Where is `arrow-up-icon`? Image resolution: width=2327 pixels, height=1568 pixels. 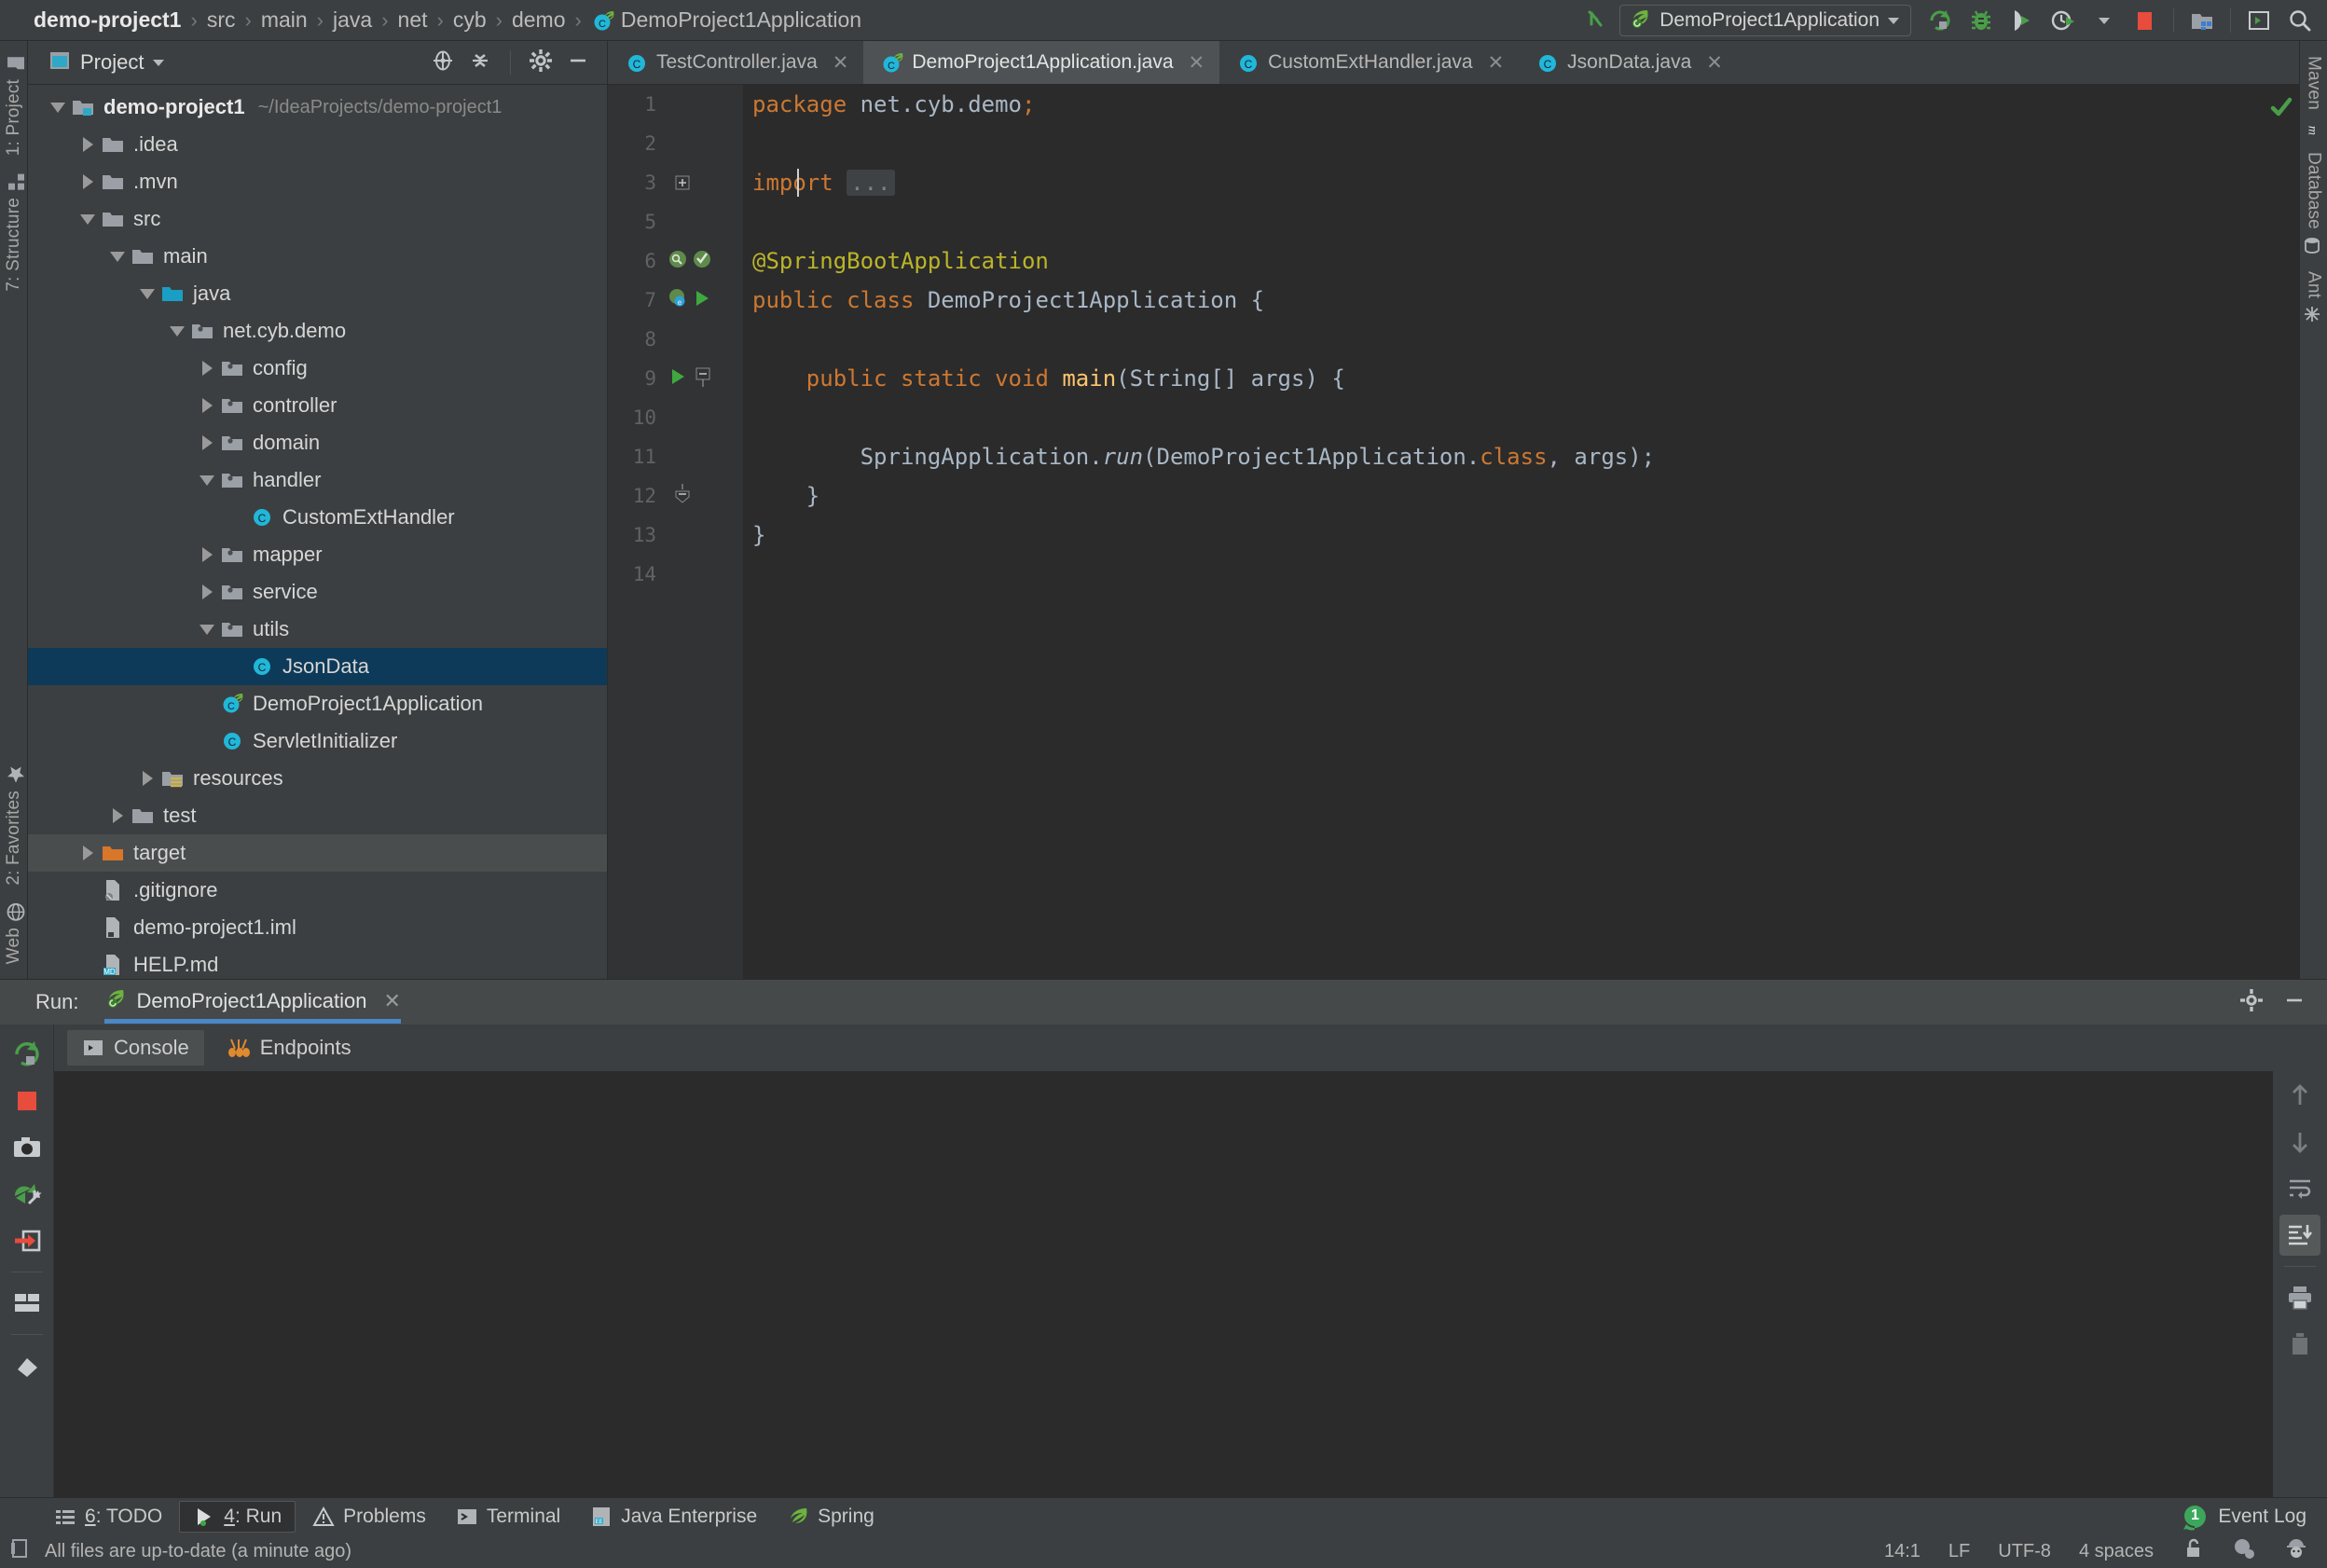
arrow-up-icon is located at coordinates (2299, 1095).